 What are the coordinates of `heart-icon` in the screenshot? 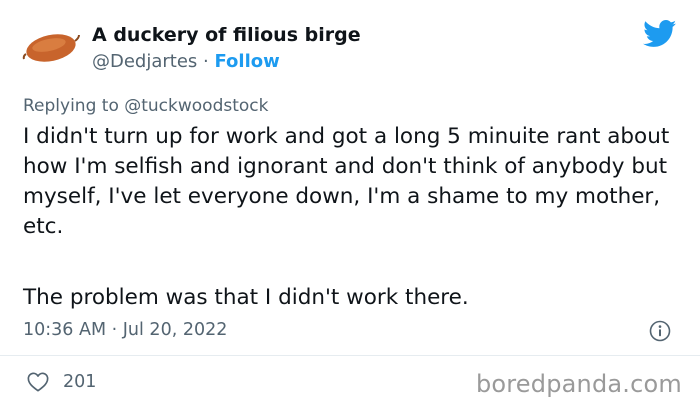 It's located at (38, 382).